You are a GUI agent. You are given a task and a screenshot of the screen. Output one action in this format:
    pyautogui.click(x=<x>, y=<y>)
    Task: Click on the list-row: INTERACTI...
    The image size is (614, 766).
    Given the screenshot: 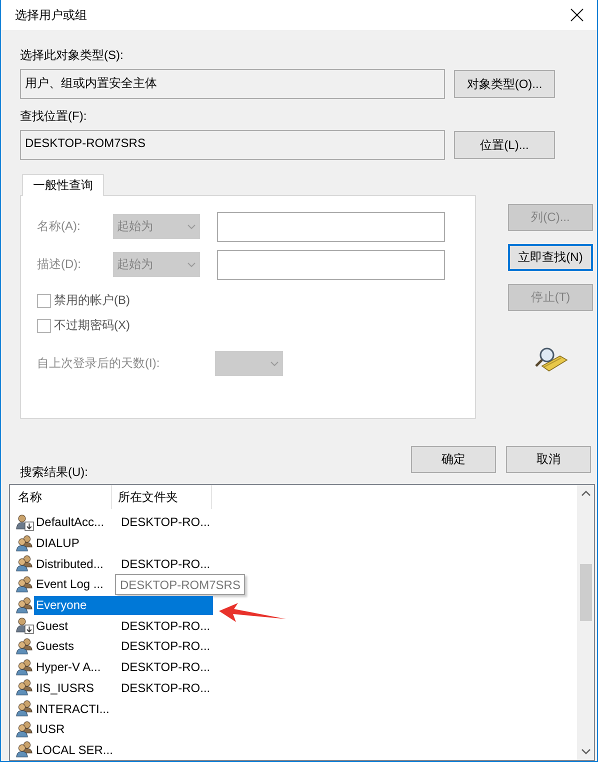 What is the action you would take?
    pyautogui.click(x=123, y=708)
    